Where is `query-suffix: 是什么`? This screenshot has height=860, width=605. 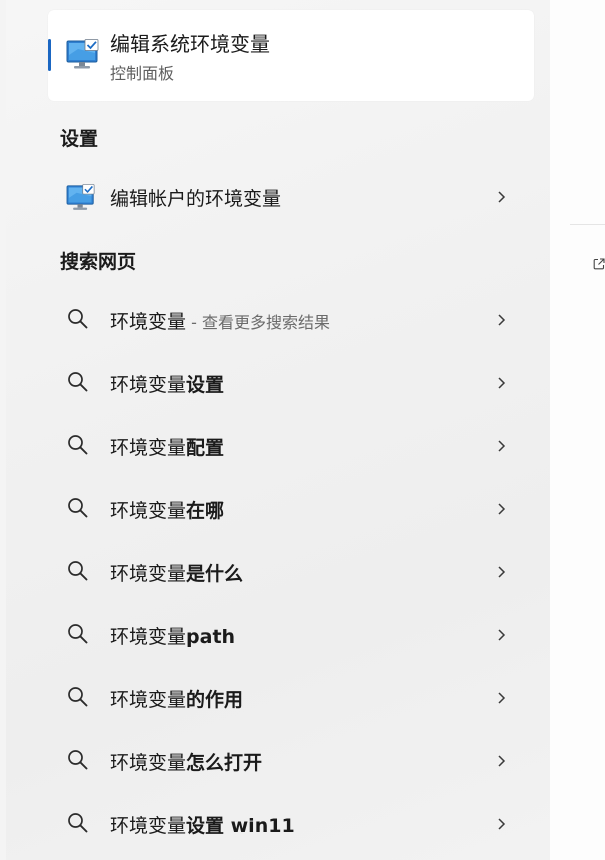
query-suffix: 是什么 is located at coordinates (215, 574).